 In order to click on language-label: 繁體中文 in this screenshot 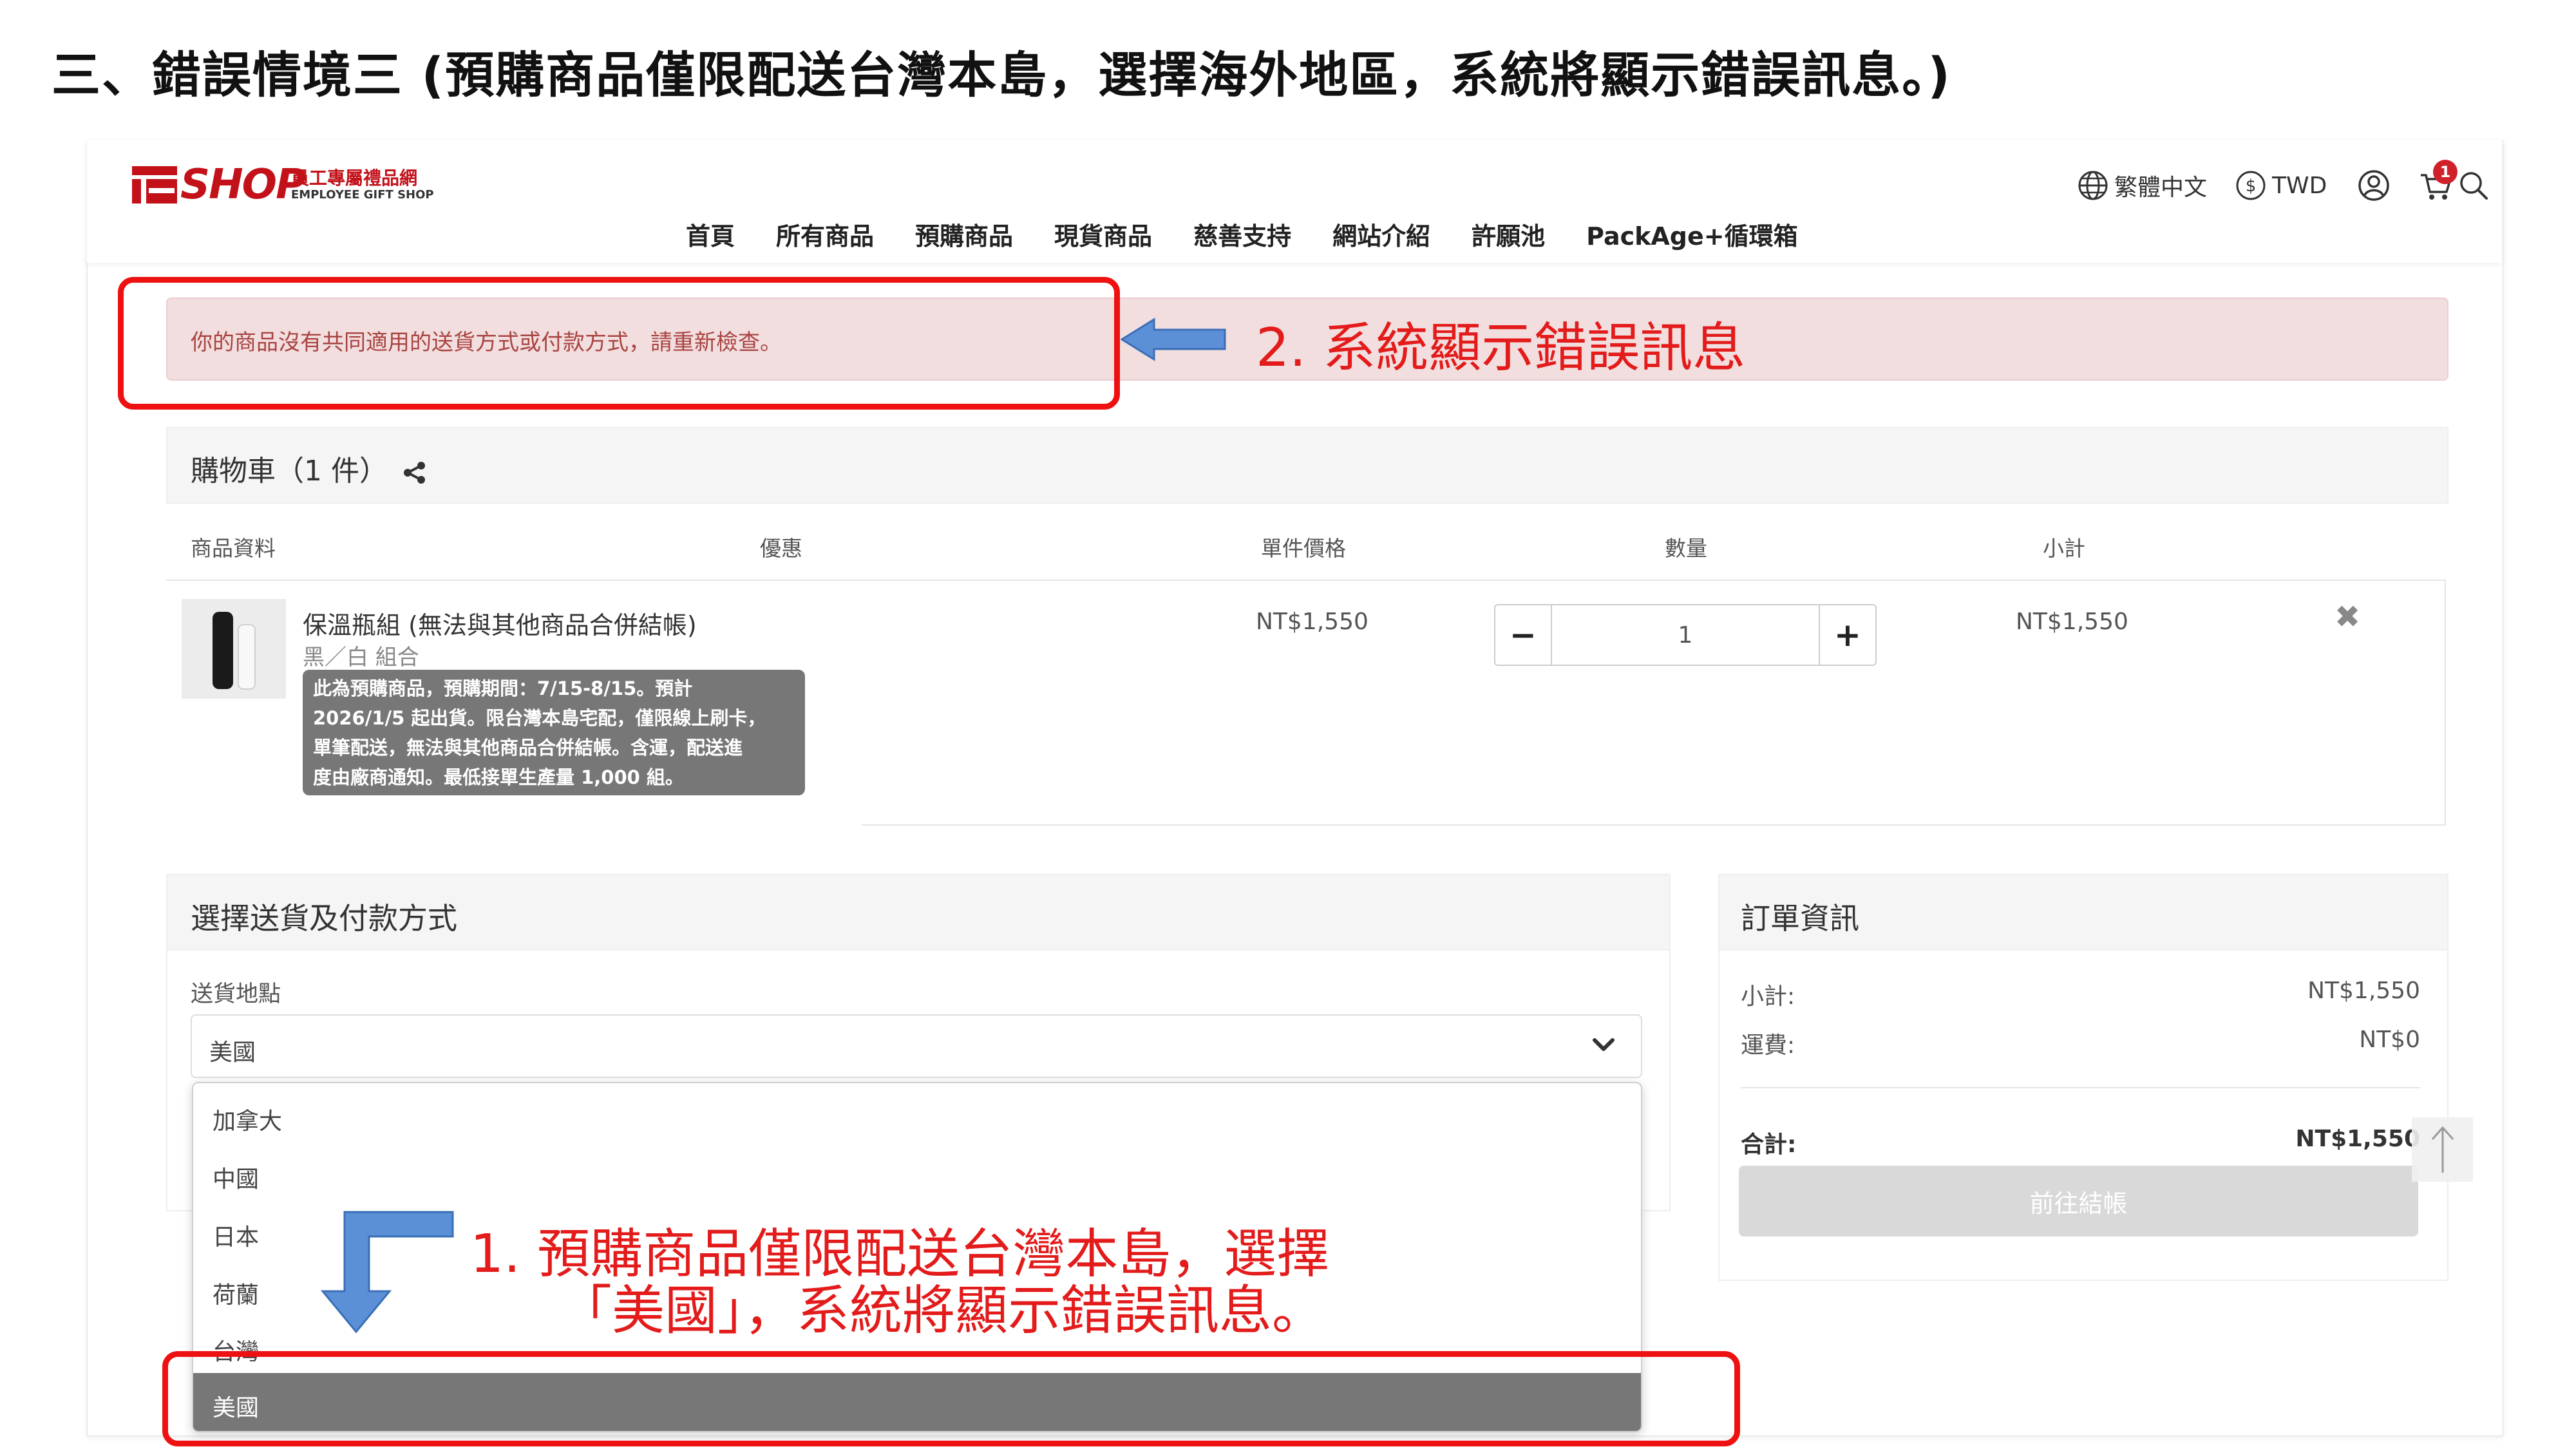, I will do `click(2161, 188)`.